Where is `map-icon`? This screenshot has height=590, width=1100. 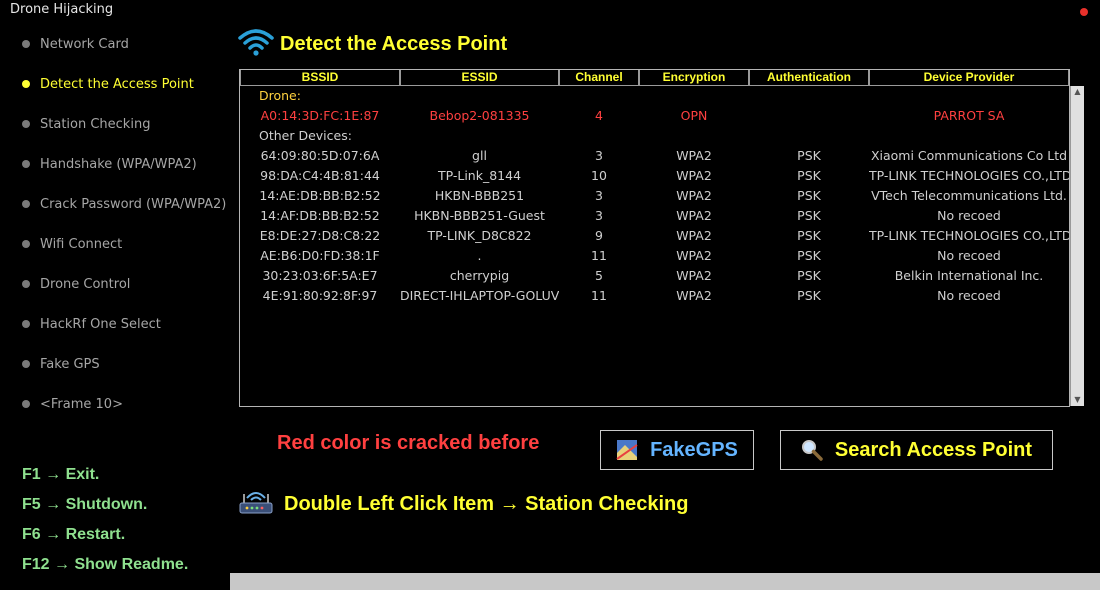
map-icon is located at coordinates (627, 450).